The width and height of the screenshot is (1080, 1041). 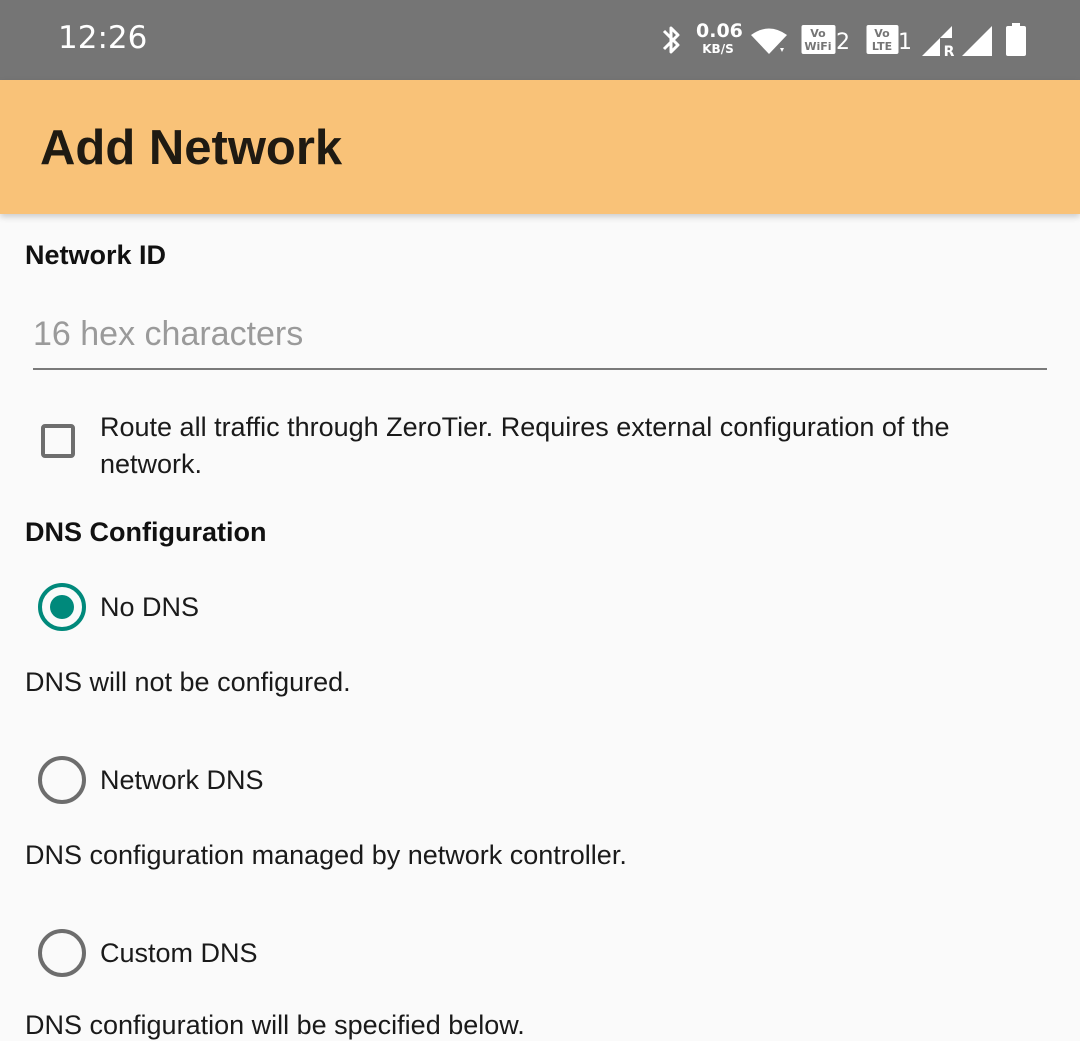 I want to click on vowifi-vo: Vo, so click(x=818, y=33).